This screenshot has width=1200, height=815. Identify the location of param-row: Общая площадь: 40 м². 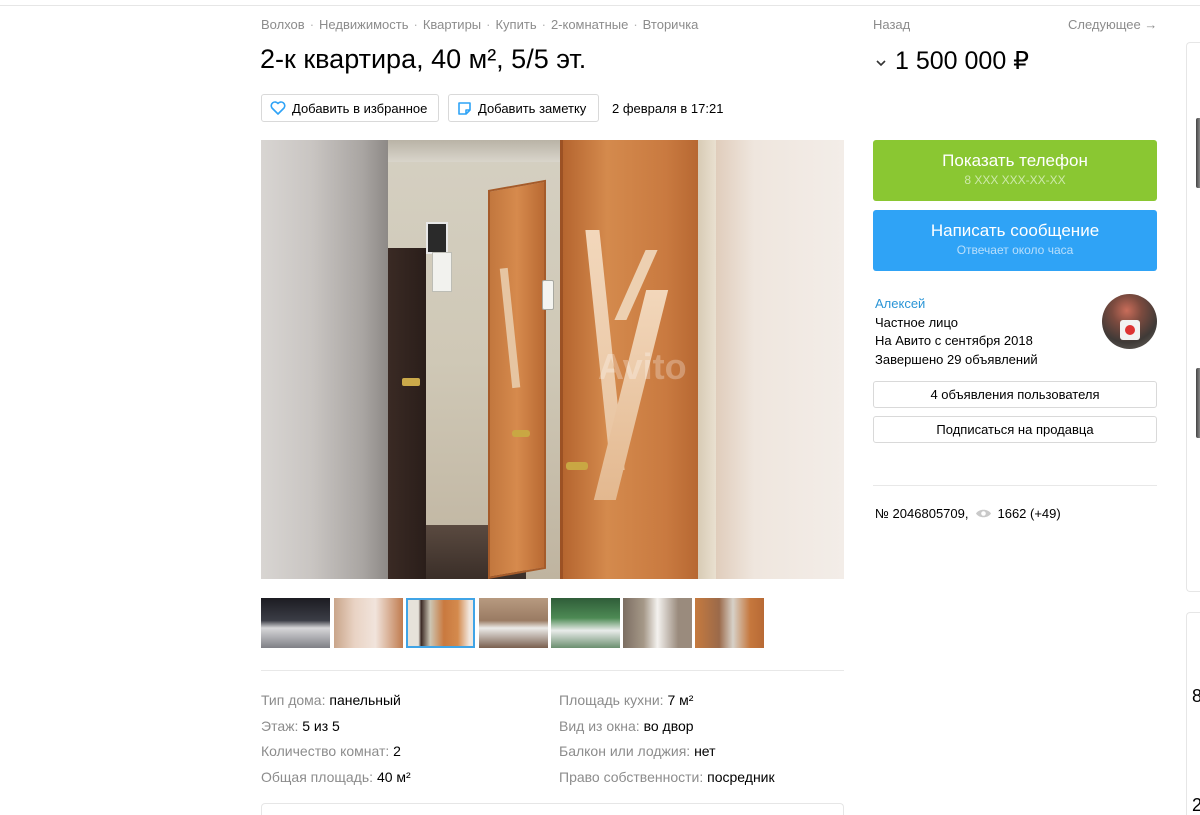
(336, 781).